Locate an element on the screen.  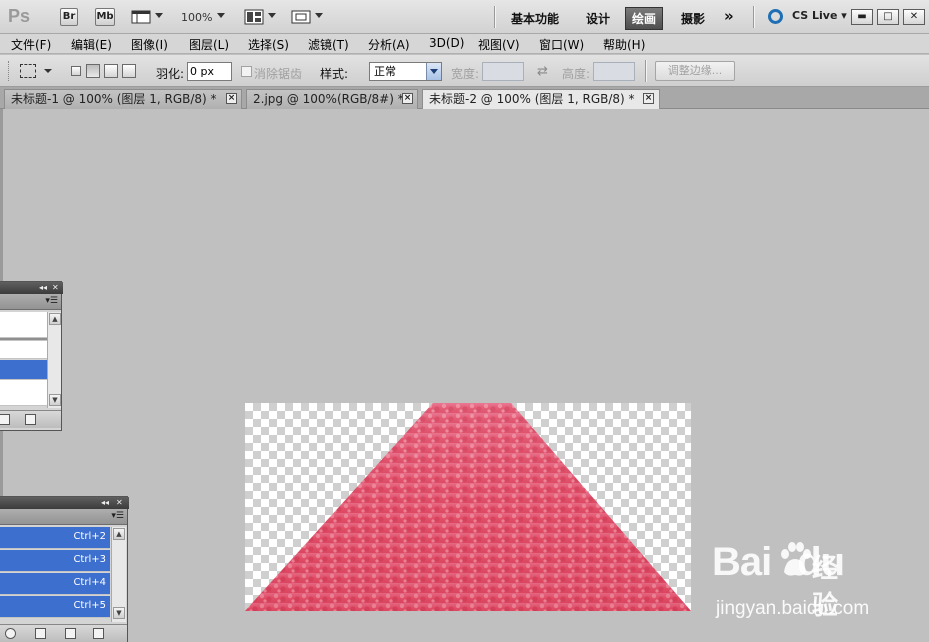
channel-row: Ctrl+2 is located at coordinates (55, 538).